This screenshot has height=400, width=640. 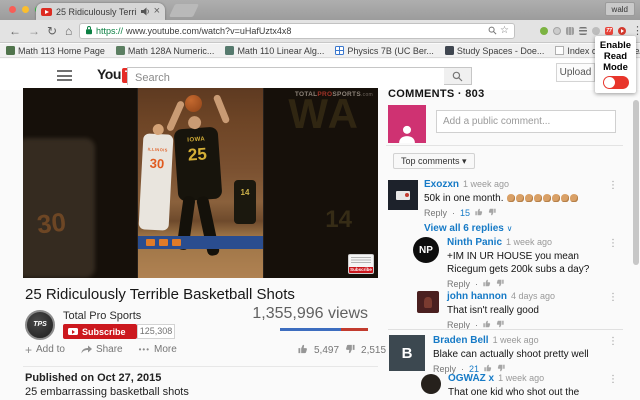 I want to click on browser-tab: 25 Ridiculously Terrible Bas ×, so click(x=100, y=11).